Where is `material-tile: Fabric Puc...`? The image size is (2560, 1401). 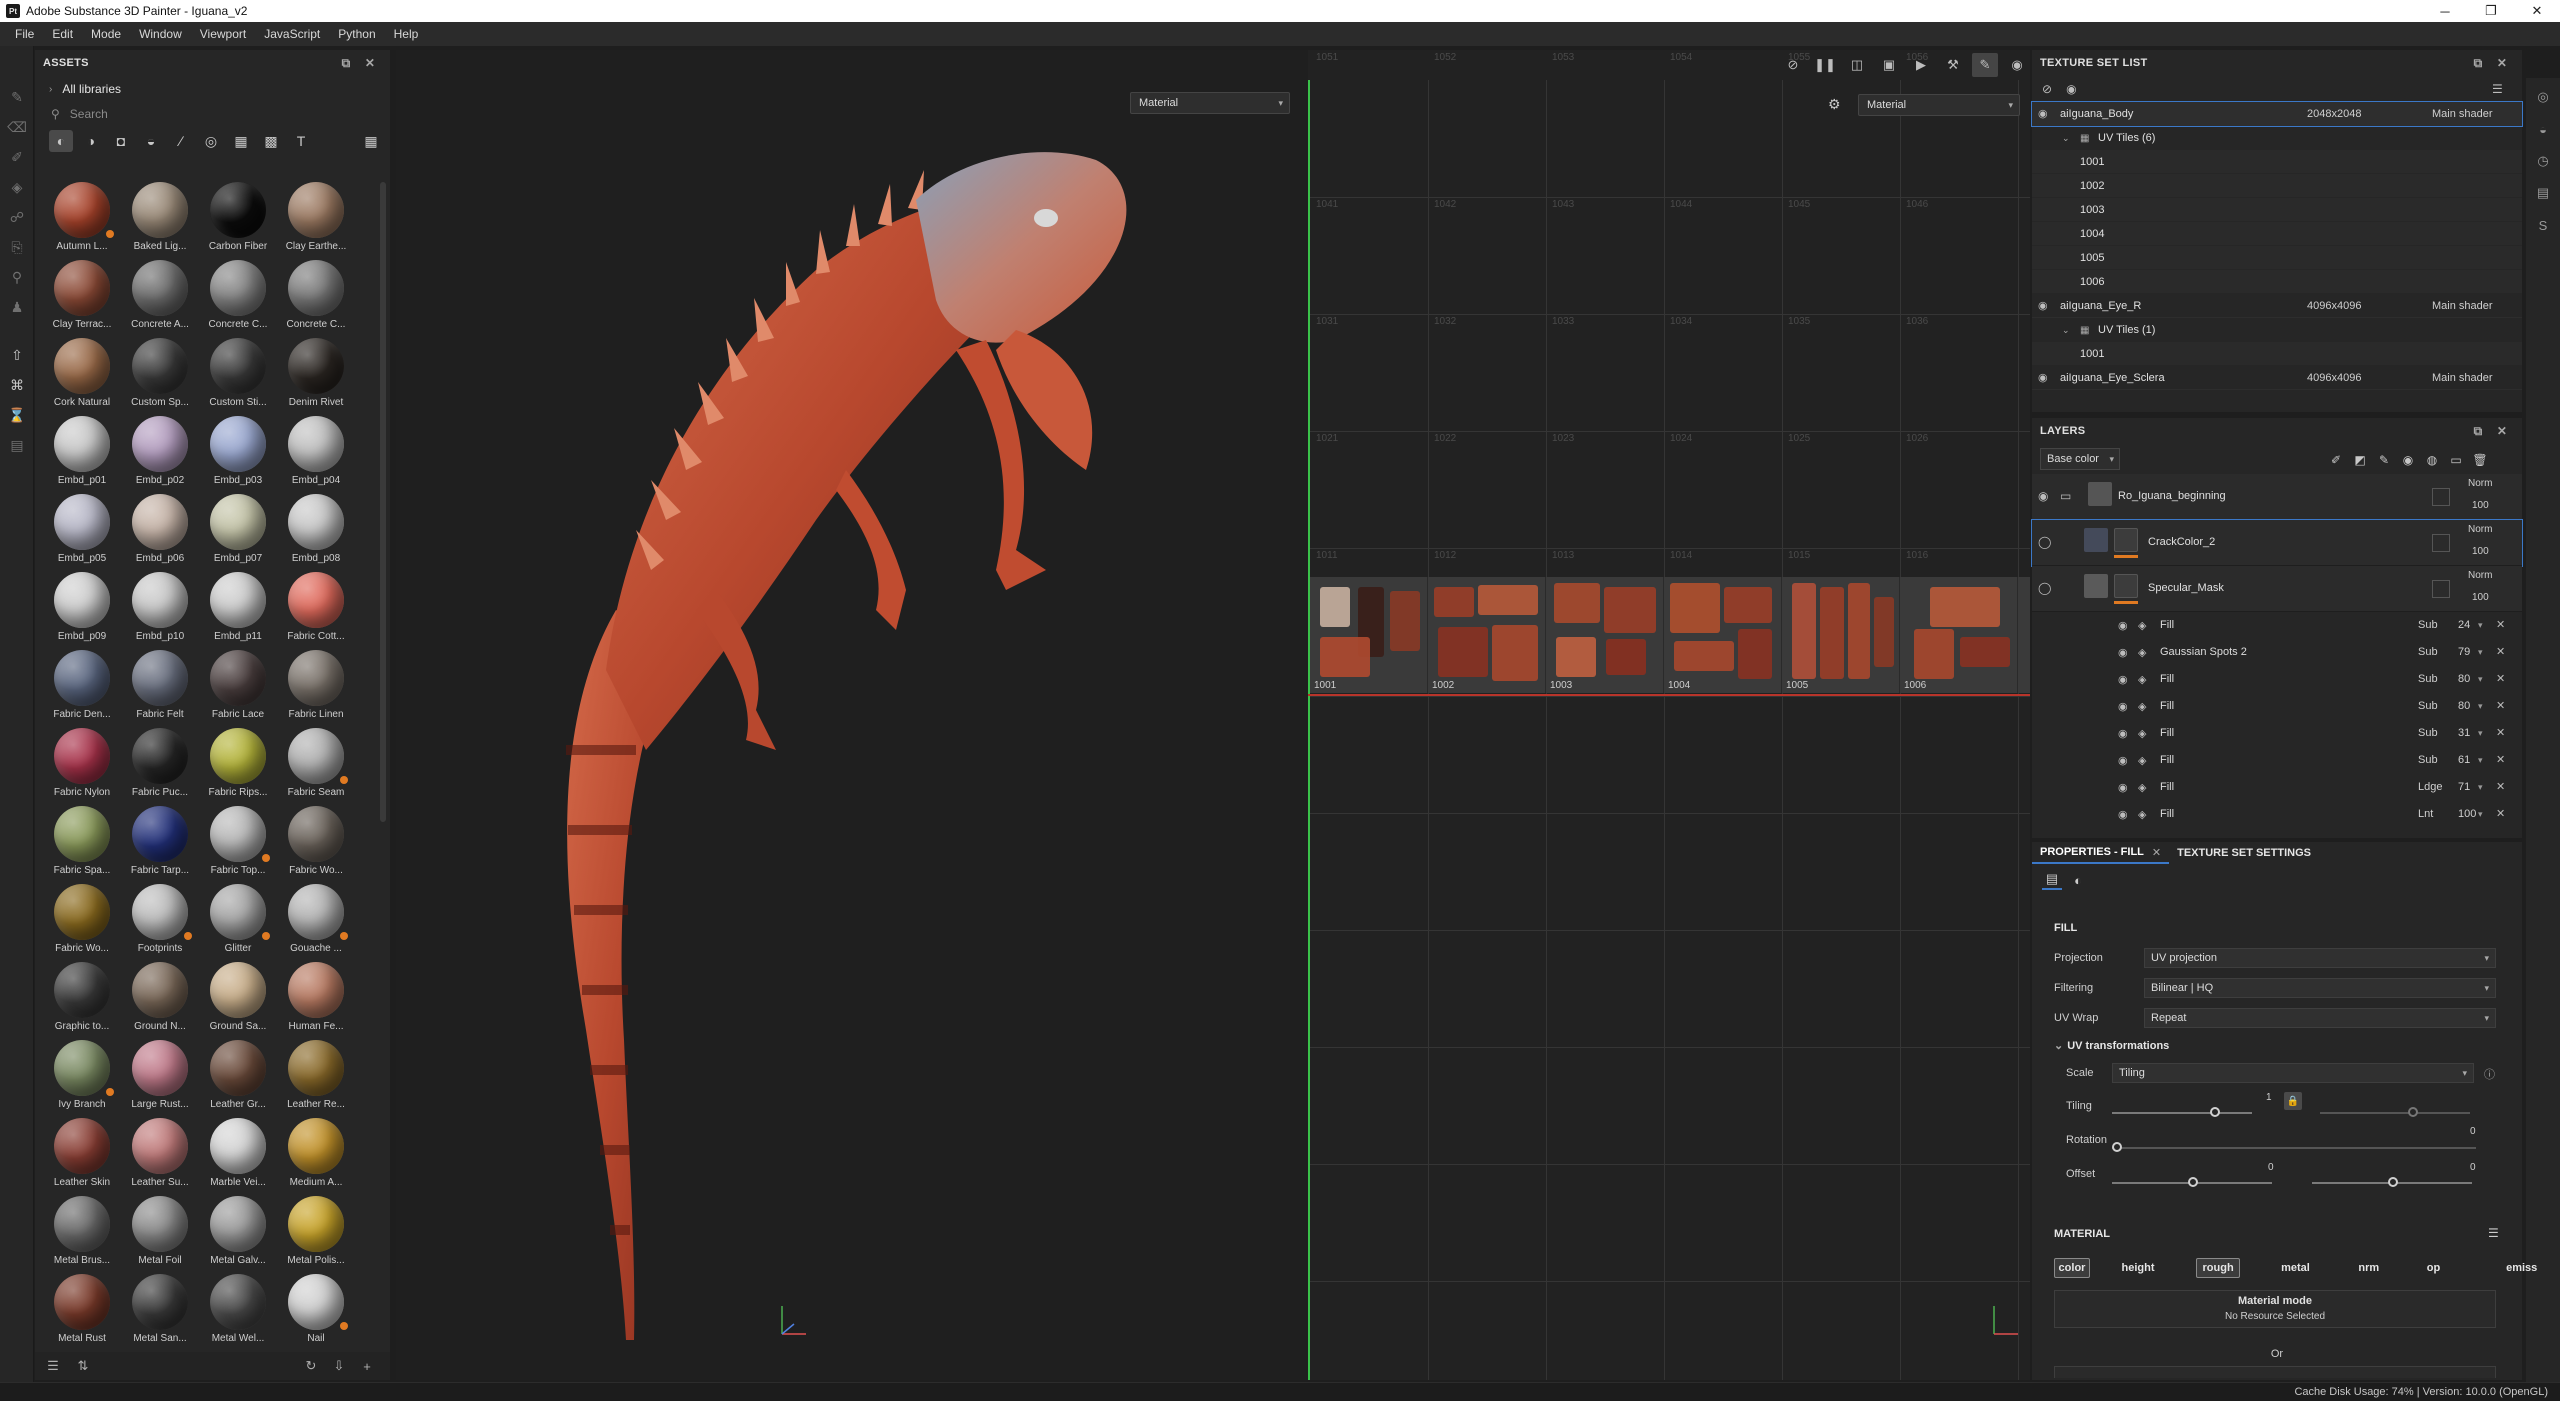
material-tile: Fabric Puc... is located at coordinates (160, 767).